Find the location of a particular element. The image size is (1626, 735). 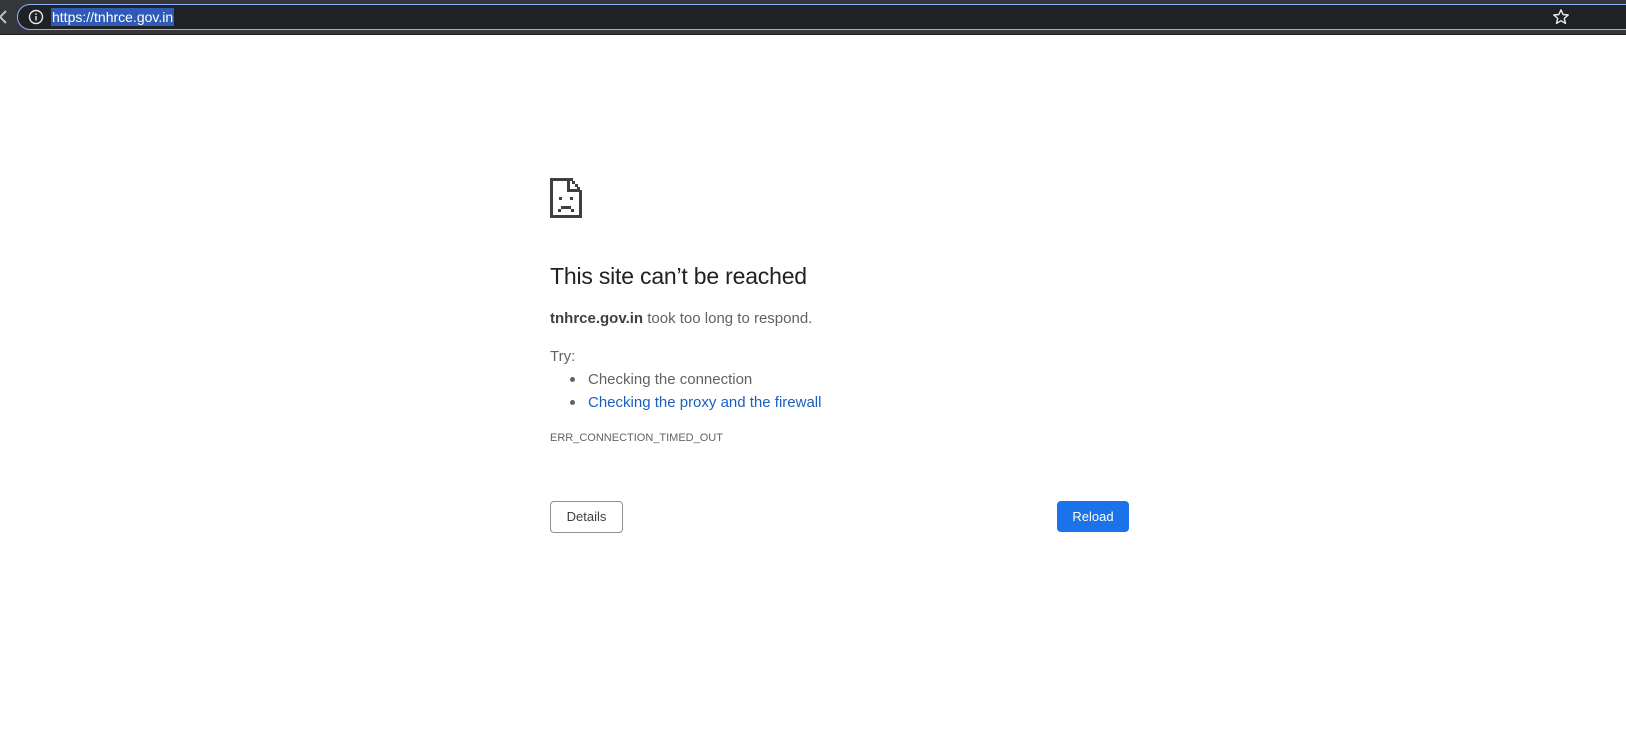

details-button: Details is located at coordinates (586, 517).